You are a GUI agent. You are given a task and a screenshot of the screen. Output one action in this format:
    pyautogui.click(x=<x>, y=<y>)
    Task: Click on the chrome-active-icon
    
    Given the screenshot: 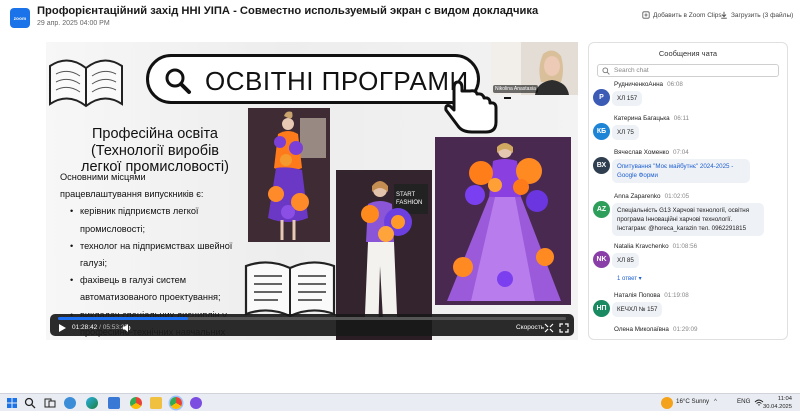 What is the action you would take?
    pyautogui.click(x=176, y=403)
    